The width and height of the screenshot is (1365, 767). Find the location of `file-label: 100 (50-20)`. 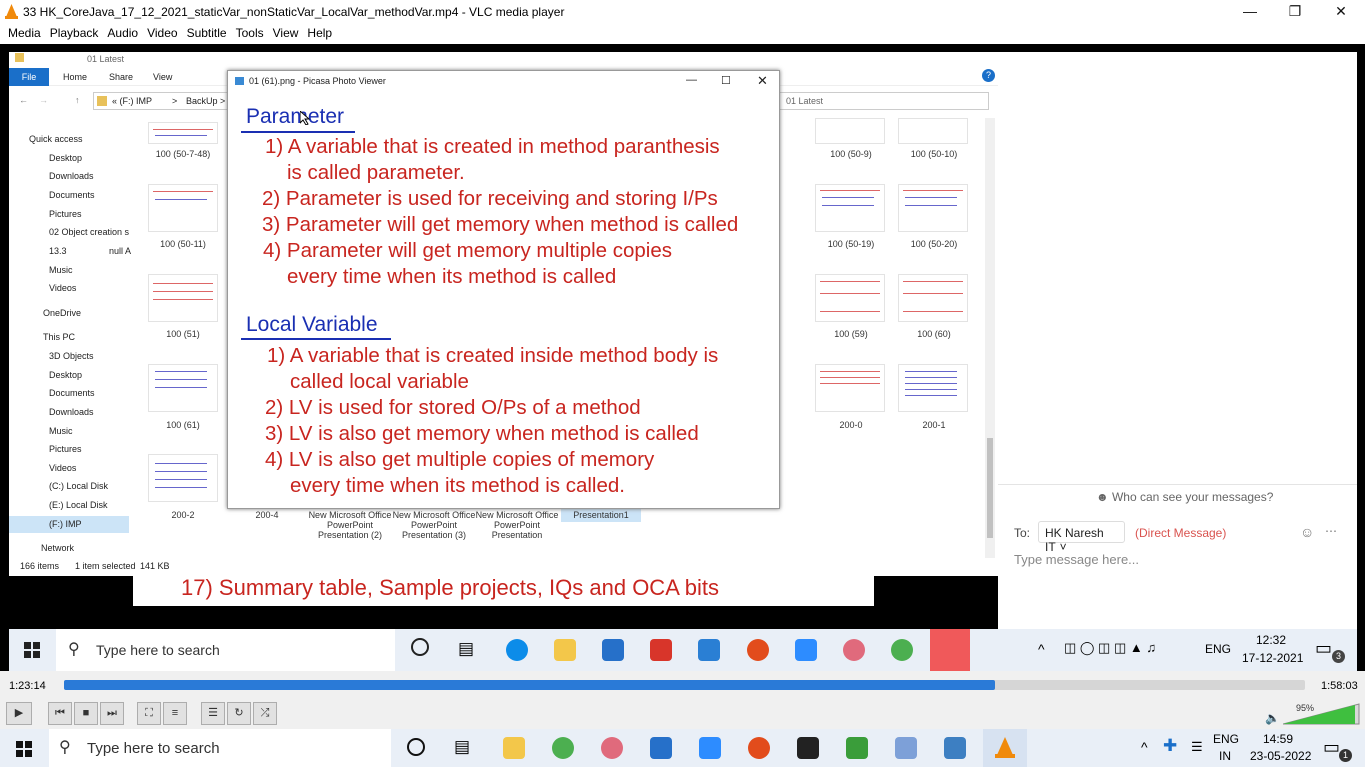

file-label: 100 (50-20) is located at coordinates (934, 244).